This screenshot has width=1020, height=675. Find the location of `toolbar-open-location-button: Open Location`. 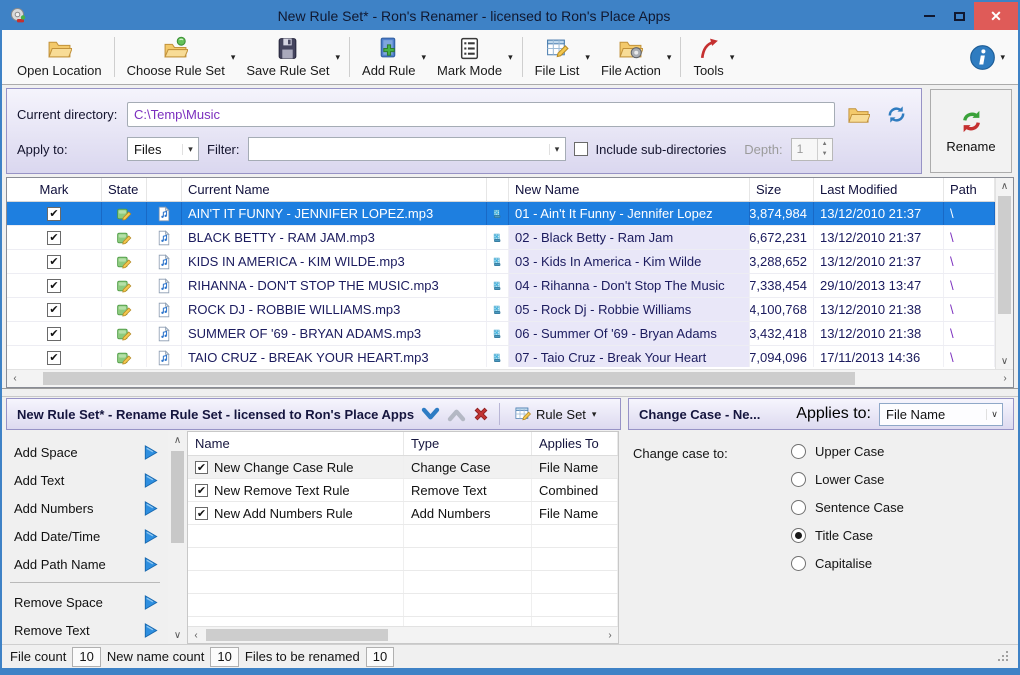

toolbar-open-location-button: Open Location is located at coordinates (59, 57).